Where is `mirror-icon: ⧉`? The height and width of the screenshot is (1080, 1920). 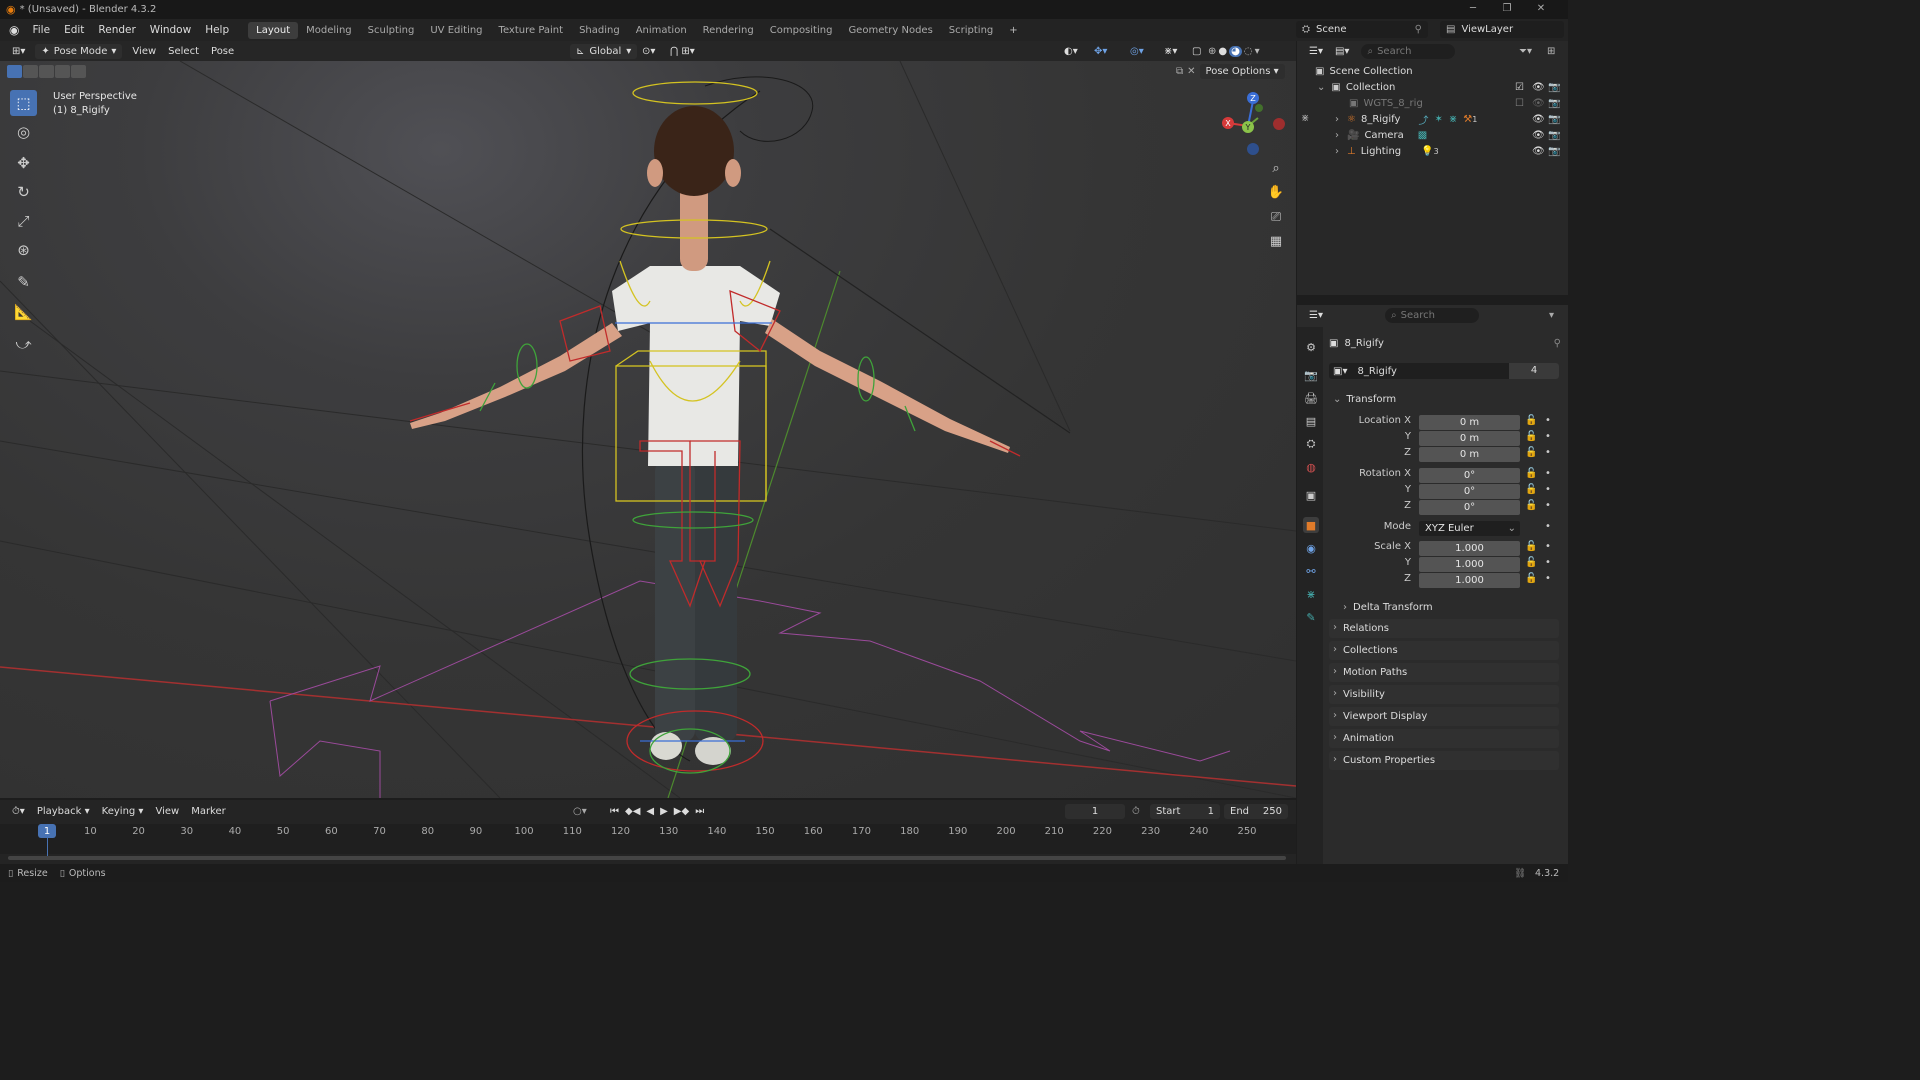 mirror-icon: ⧉ is located at coordinates (1179, 71).